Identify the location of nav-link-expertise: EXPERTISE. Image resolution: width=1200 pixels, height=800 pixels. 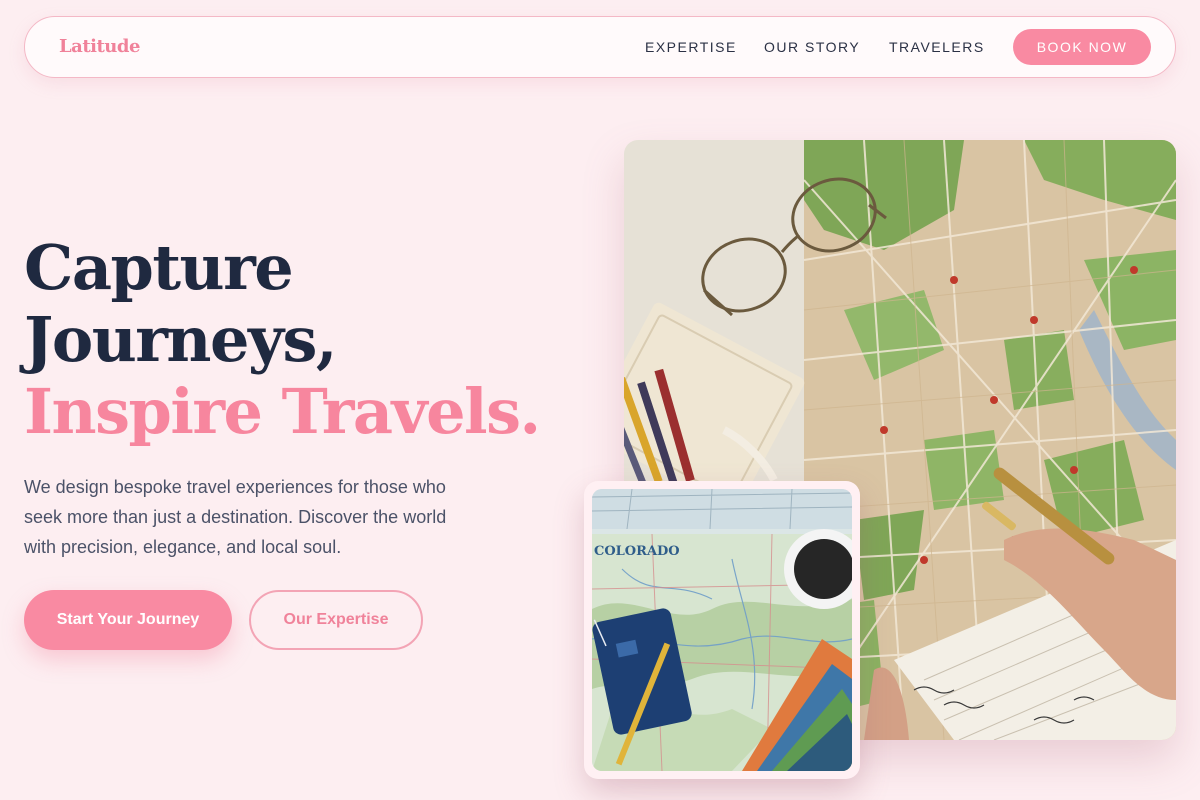
(691, 47).